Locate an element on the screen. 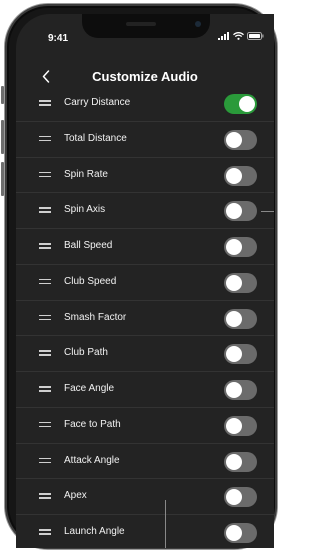 This screenshot has width=320, height=550. page-title: Customize Audio is located at coordinates (145, 76).